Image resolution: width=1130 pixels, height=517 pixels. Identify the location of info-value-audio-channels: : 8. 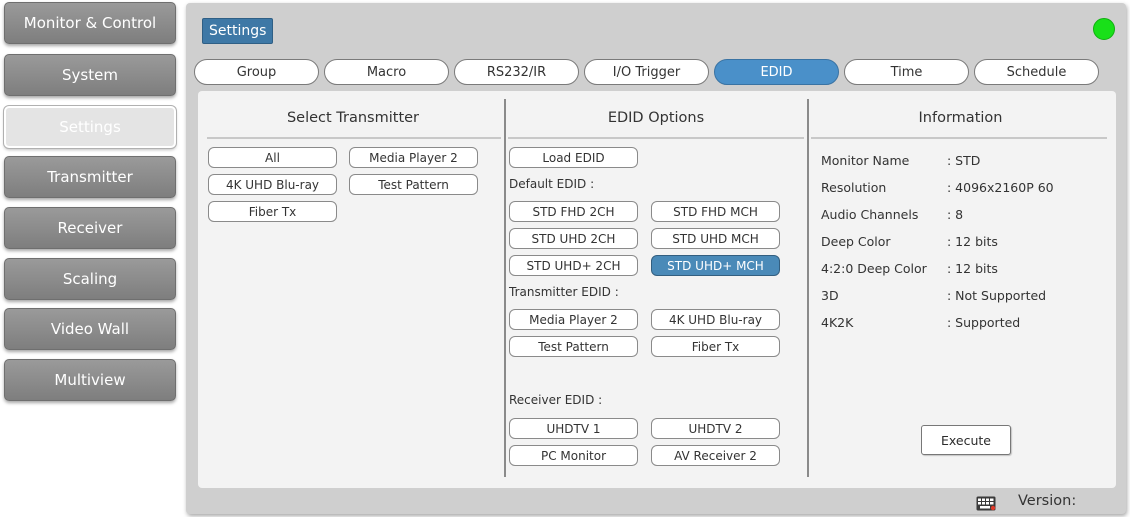
(955, 214).